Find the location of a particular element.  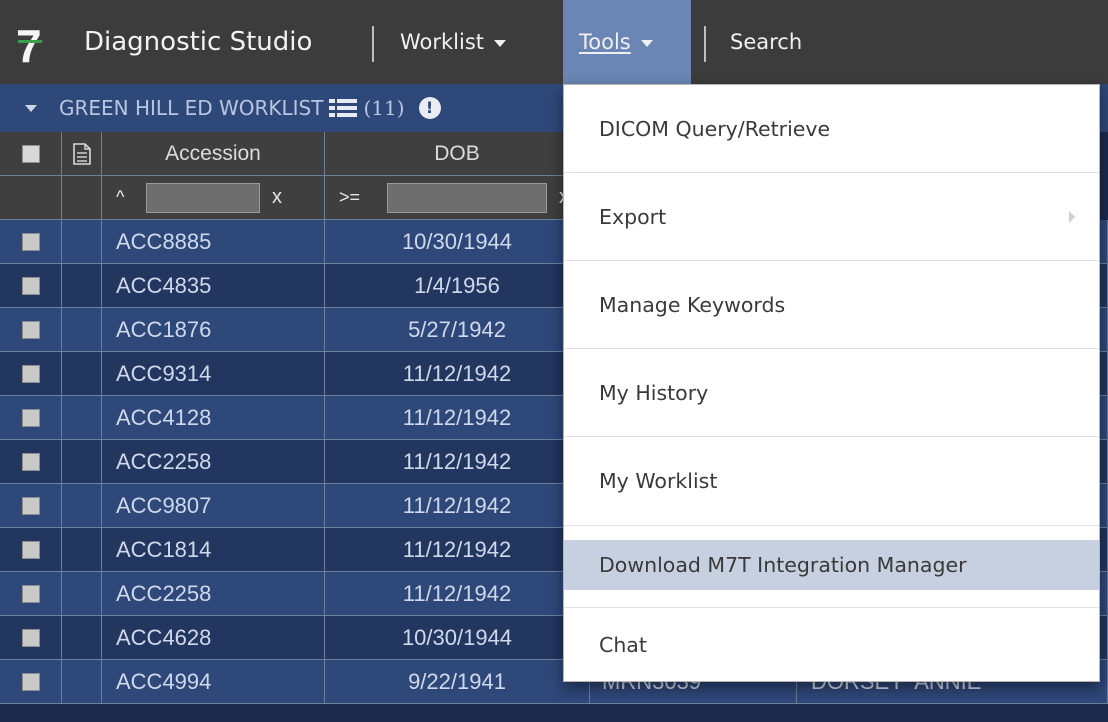

accession-cell: ACC9807 is located at coordinates (213, 506).